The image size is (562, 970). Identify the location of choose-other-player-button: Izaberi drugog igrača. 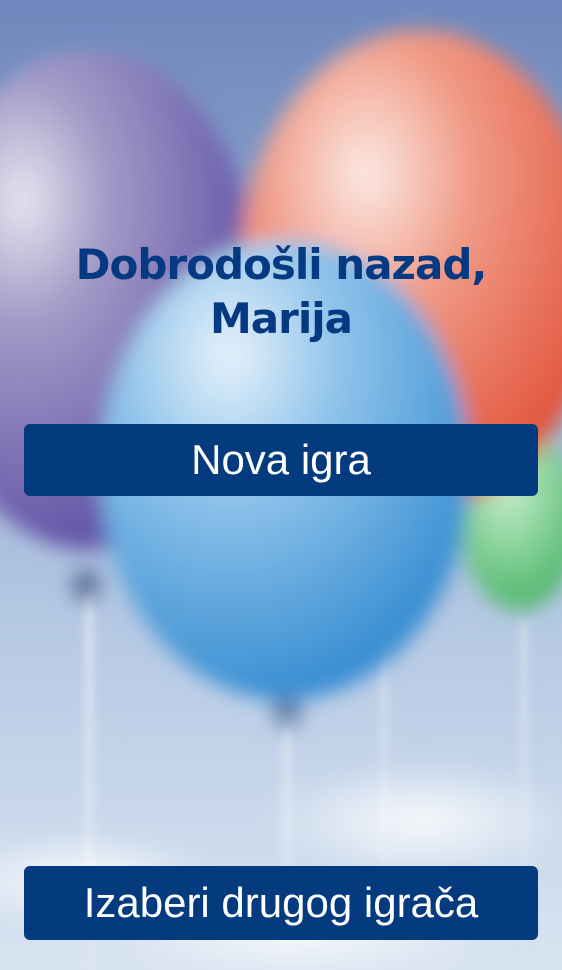
(281, 903).